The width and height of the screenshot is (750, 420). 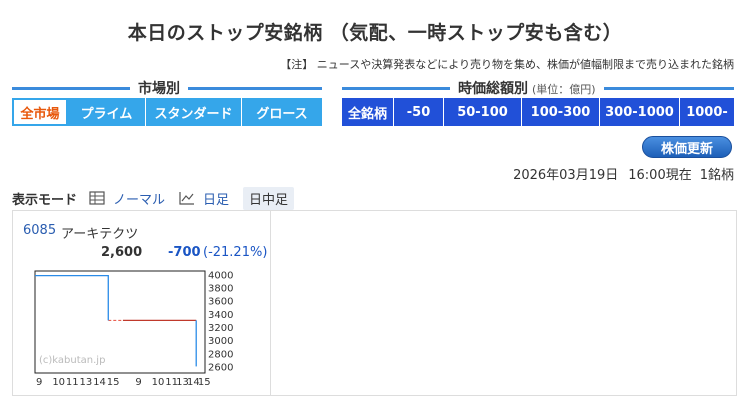 I want to click on cap-filter-unit: (単位：億円), so click(x=564, y=89).